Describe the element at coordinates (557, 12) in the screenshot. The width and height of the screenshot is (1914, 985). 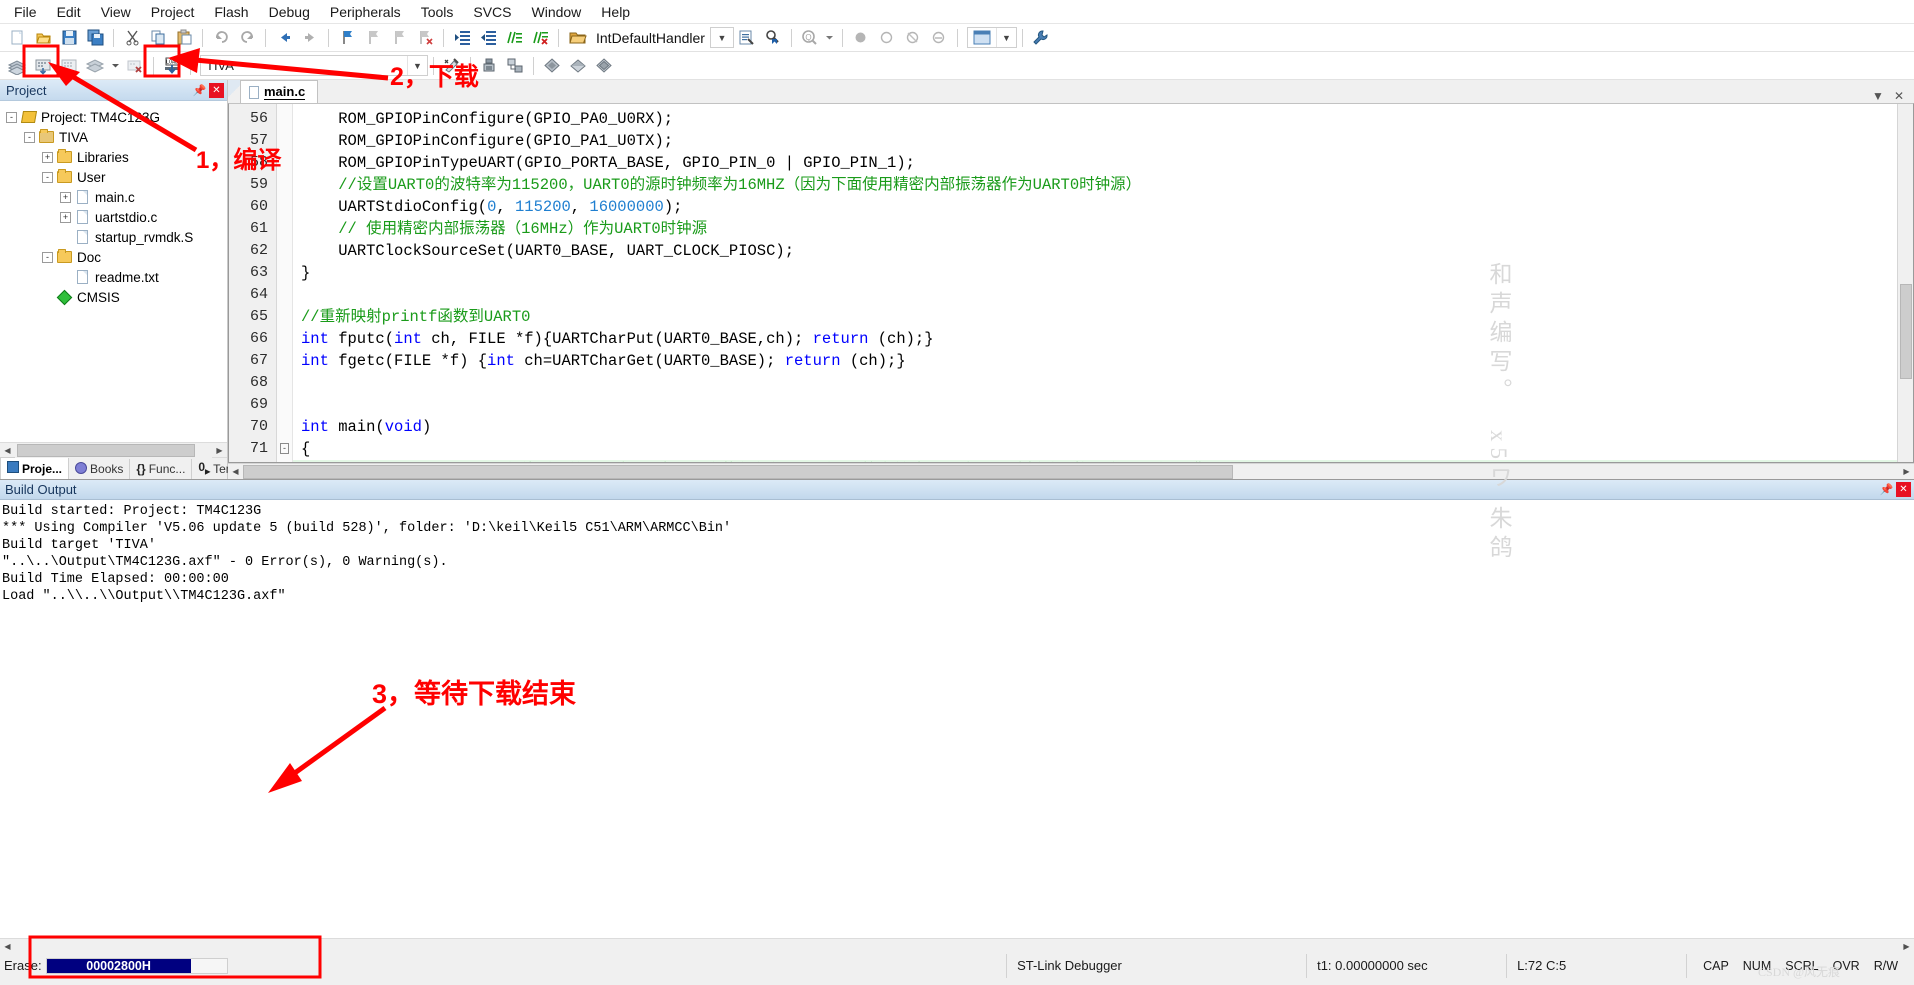
I see `menu-item-window: Window` at that location.